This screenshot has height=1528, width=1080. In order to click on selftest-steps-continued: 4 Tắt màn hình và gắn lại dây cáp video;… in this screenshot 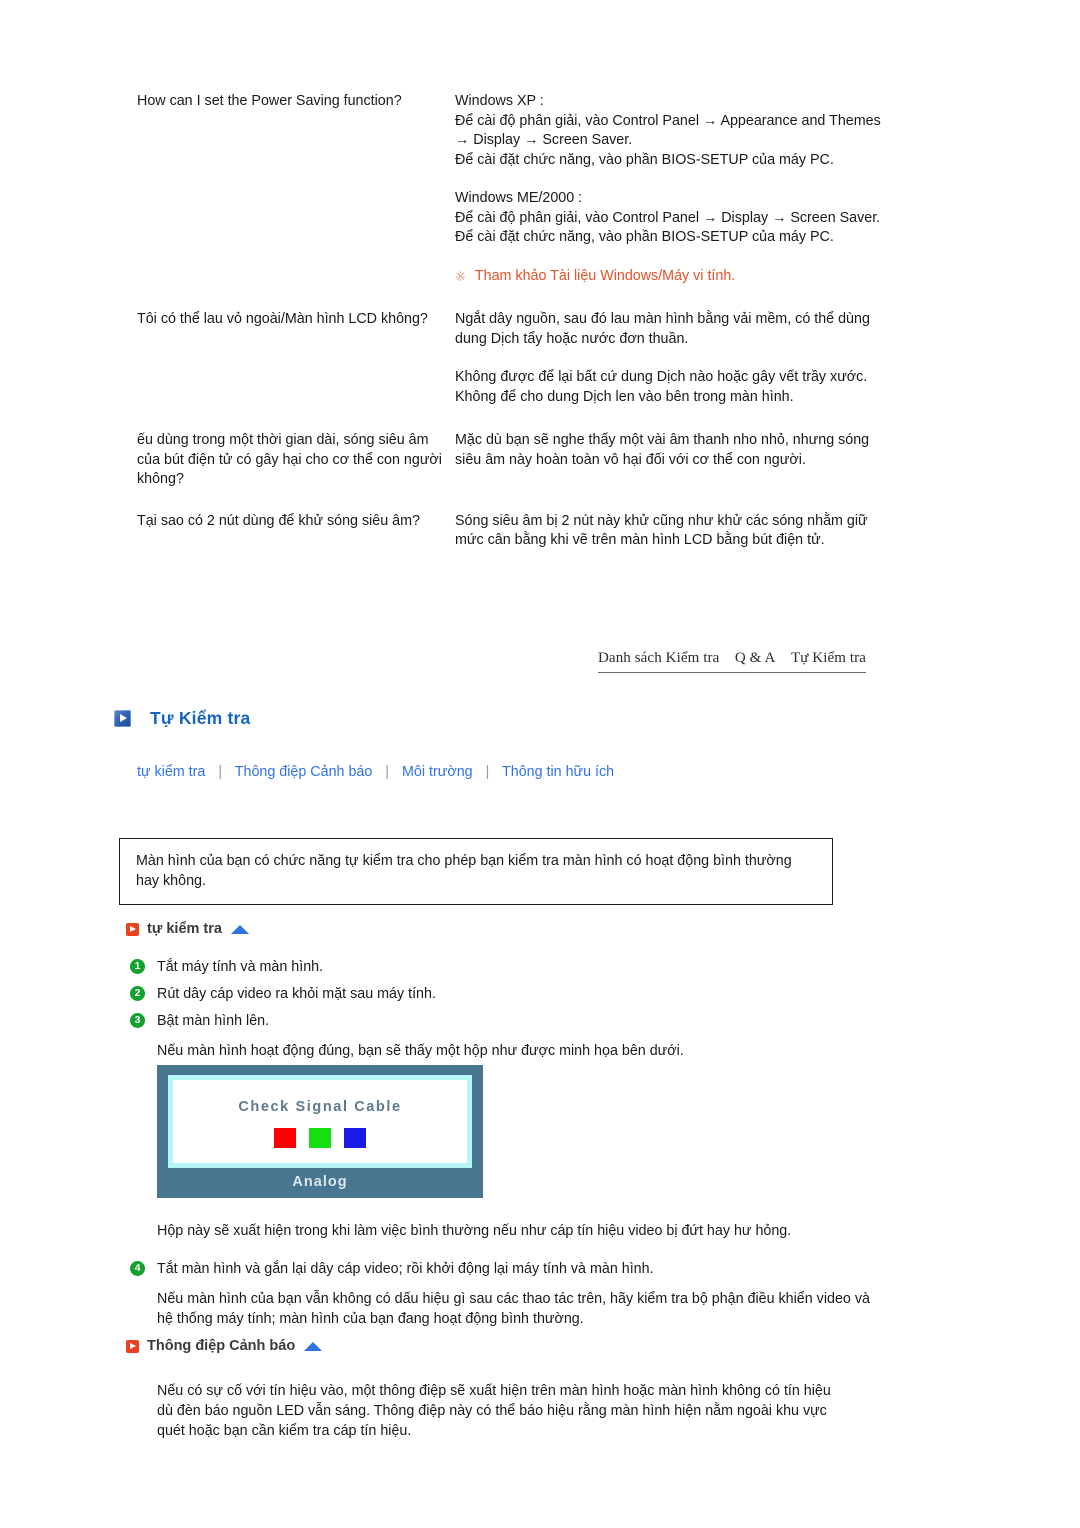, I will do `click(500, 1294)`.